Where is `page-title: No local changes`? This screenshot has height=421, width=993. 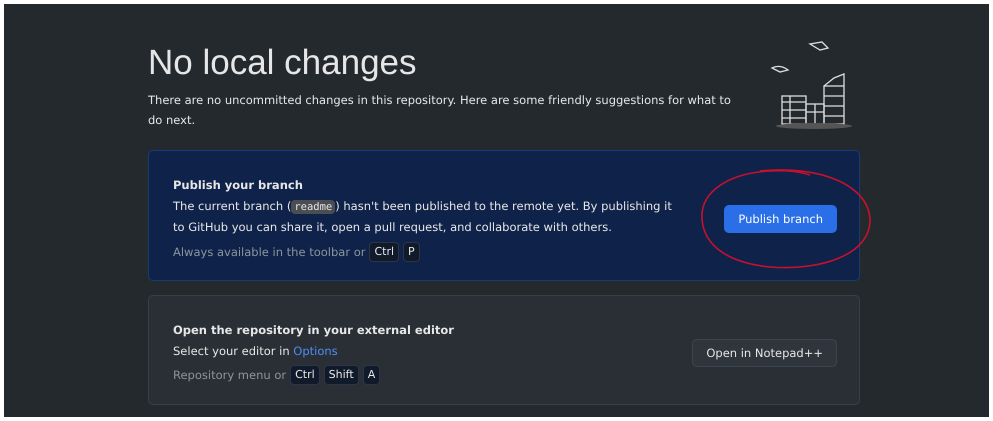 page-title: No local changes is located at coordinates (283, 63).